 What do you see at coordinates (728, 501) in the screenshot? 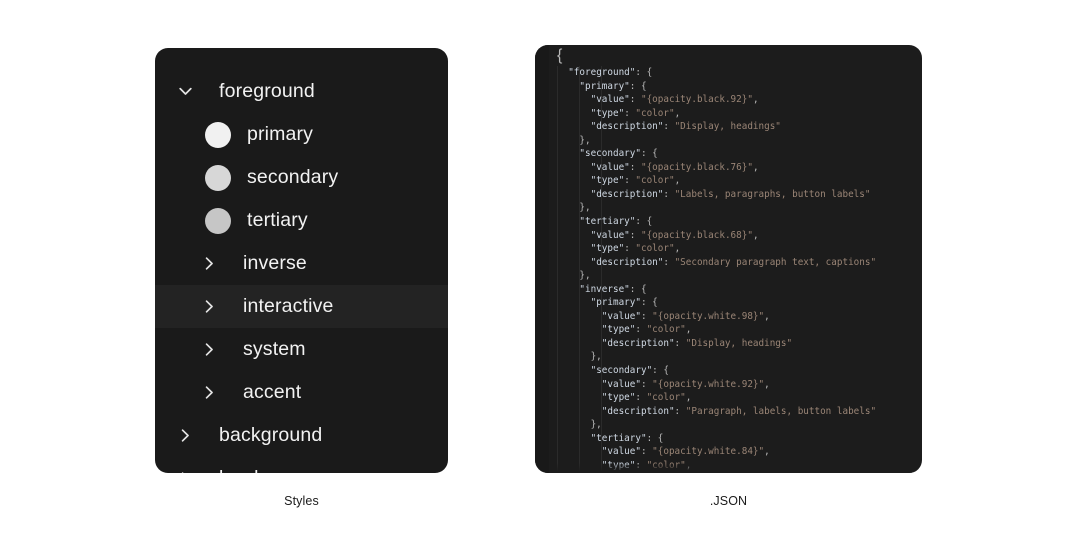
I see `json-caption: .JSON` at bounding box center [728, 501].